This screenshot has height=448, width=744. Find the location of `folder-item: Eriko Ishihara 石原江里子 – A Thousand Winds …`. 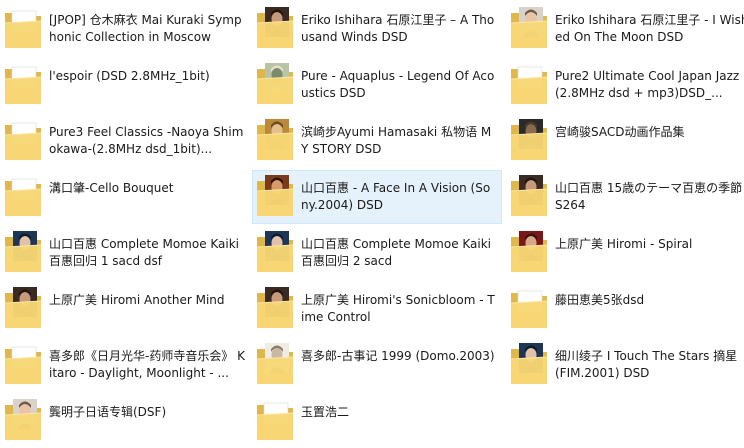

folder-item: Eriko Ishihara 石原江里子 – A Thousand Winds … is located at coordinates (377, 29).